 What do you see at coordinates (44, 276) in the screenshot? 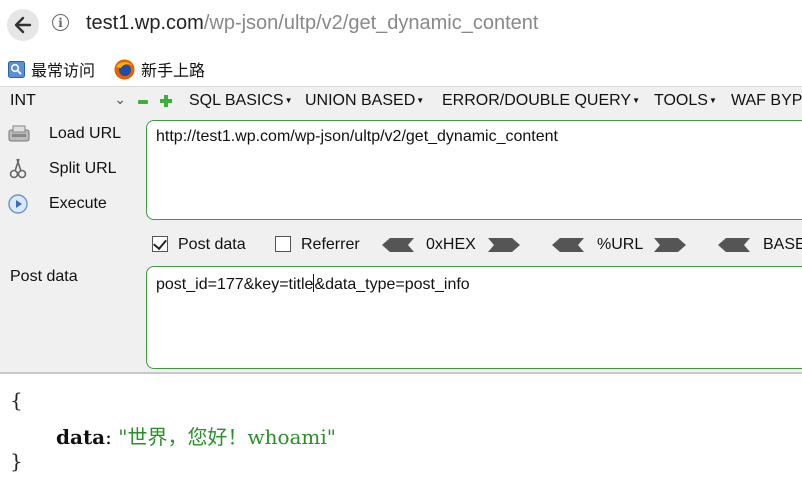
I see `post-data-label: Post data` at bounding box center [44, 276].